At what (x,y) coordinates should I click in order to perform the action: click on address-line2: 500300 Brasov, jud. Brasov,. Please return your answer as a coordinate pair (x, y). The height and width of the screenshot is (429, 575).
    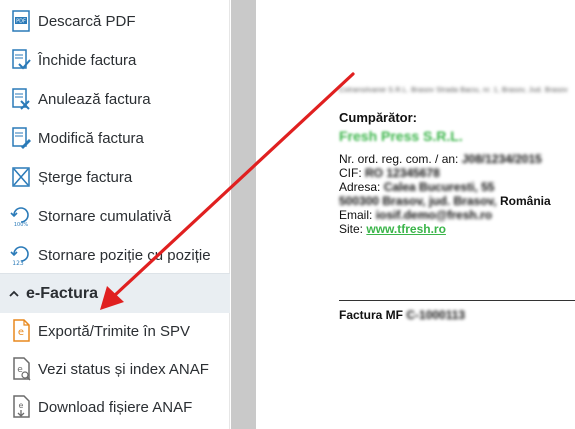
    Looking at the image, I should click on (418, 201).